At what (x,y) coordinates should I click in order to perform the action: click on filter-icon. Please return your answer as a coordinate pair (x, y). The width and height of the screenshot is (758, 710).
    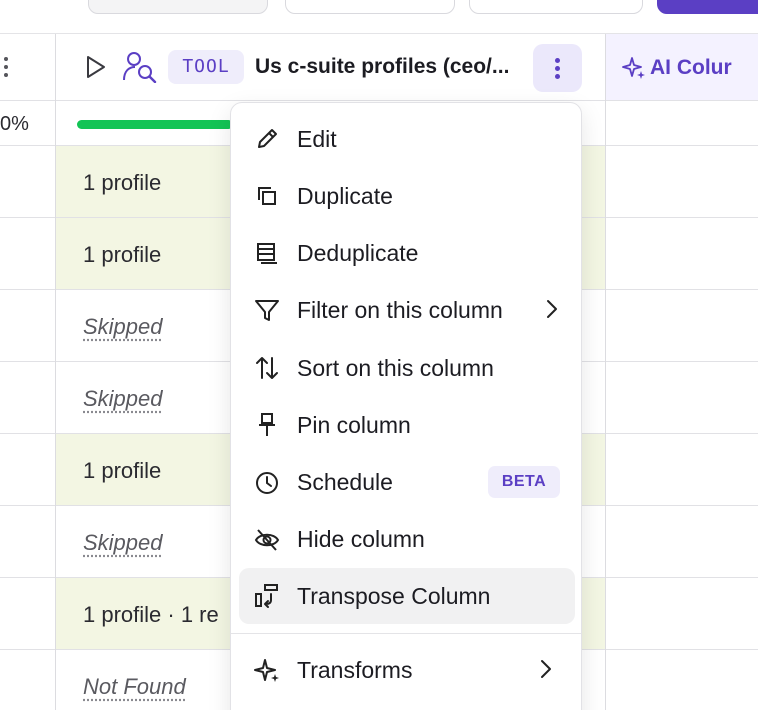
    Looking at the image, I should click on (267, 310).